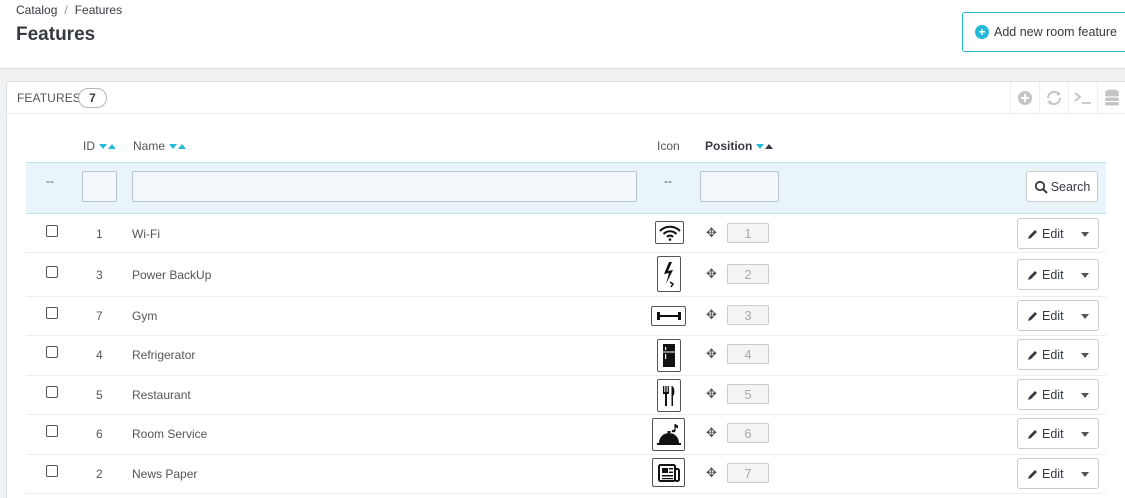  What do you see at coordinates (566, 435) in the screenshot?
I see `table-row: 6 Room Service ✥ 6 Edit` at bounding box center [566, 435].